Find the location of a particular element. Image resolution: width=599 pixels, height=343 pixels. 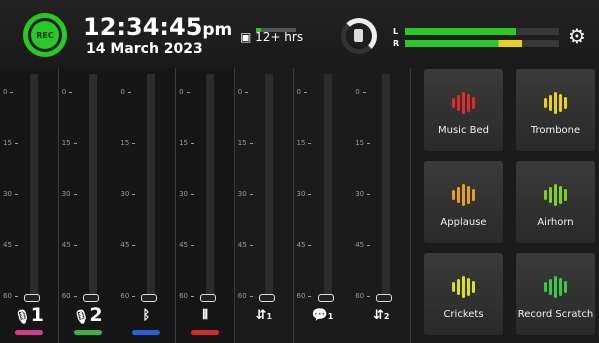

monitor-dial is located at coordinates (359, 36).